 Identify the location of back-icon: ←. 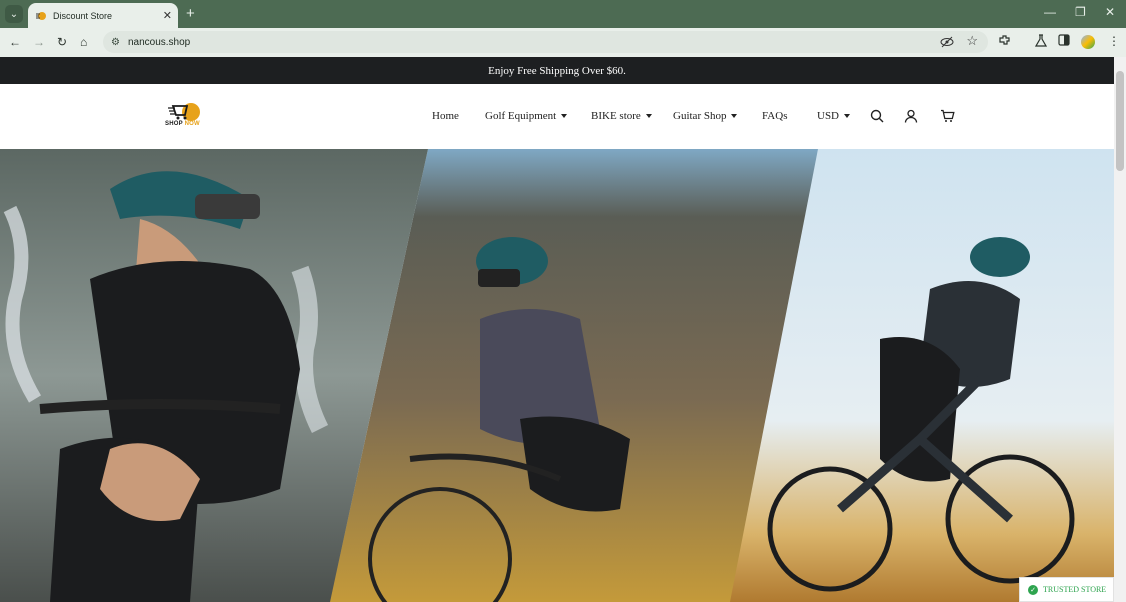
(15, 42).